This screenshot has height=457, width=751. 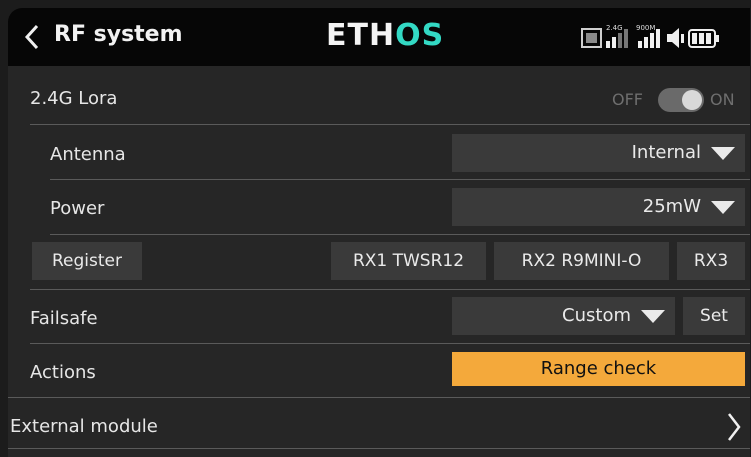 What do you see at coordinates (88, 154) in the screenshot?
I see `antenna-label: Antenna` at bounding box center [88, 154].